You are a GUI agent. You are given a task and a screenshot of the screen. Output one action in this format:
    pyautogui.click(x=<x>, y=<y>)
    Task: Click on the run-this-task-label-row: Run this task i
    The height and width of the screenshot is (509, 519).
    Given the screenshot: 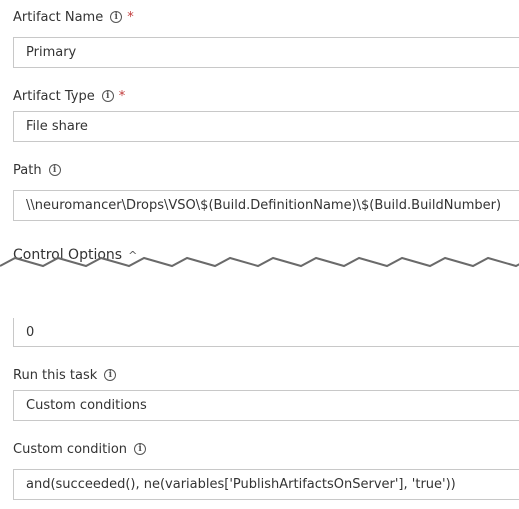 What is the action you would take?
    pyautogui.click(x=266, y=375)
    